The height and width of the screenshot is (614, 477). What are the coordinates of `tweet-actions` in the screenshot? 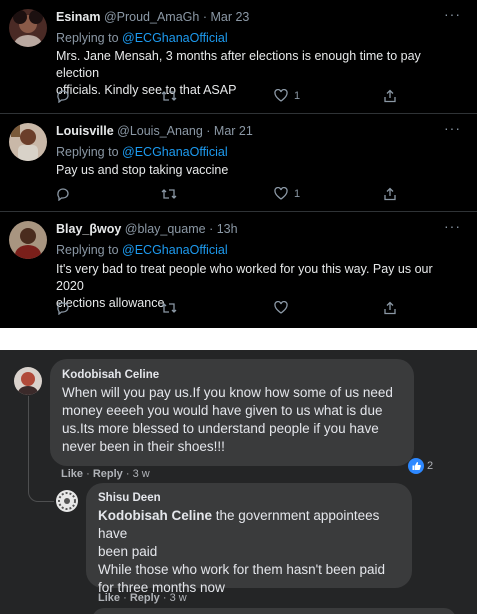 It's located at (231, 310).